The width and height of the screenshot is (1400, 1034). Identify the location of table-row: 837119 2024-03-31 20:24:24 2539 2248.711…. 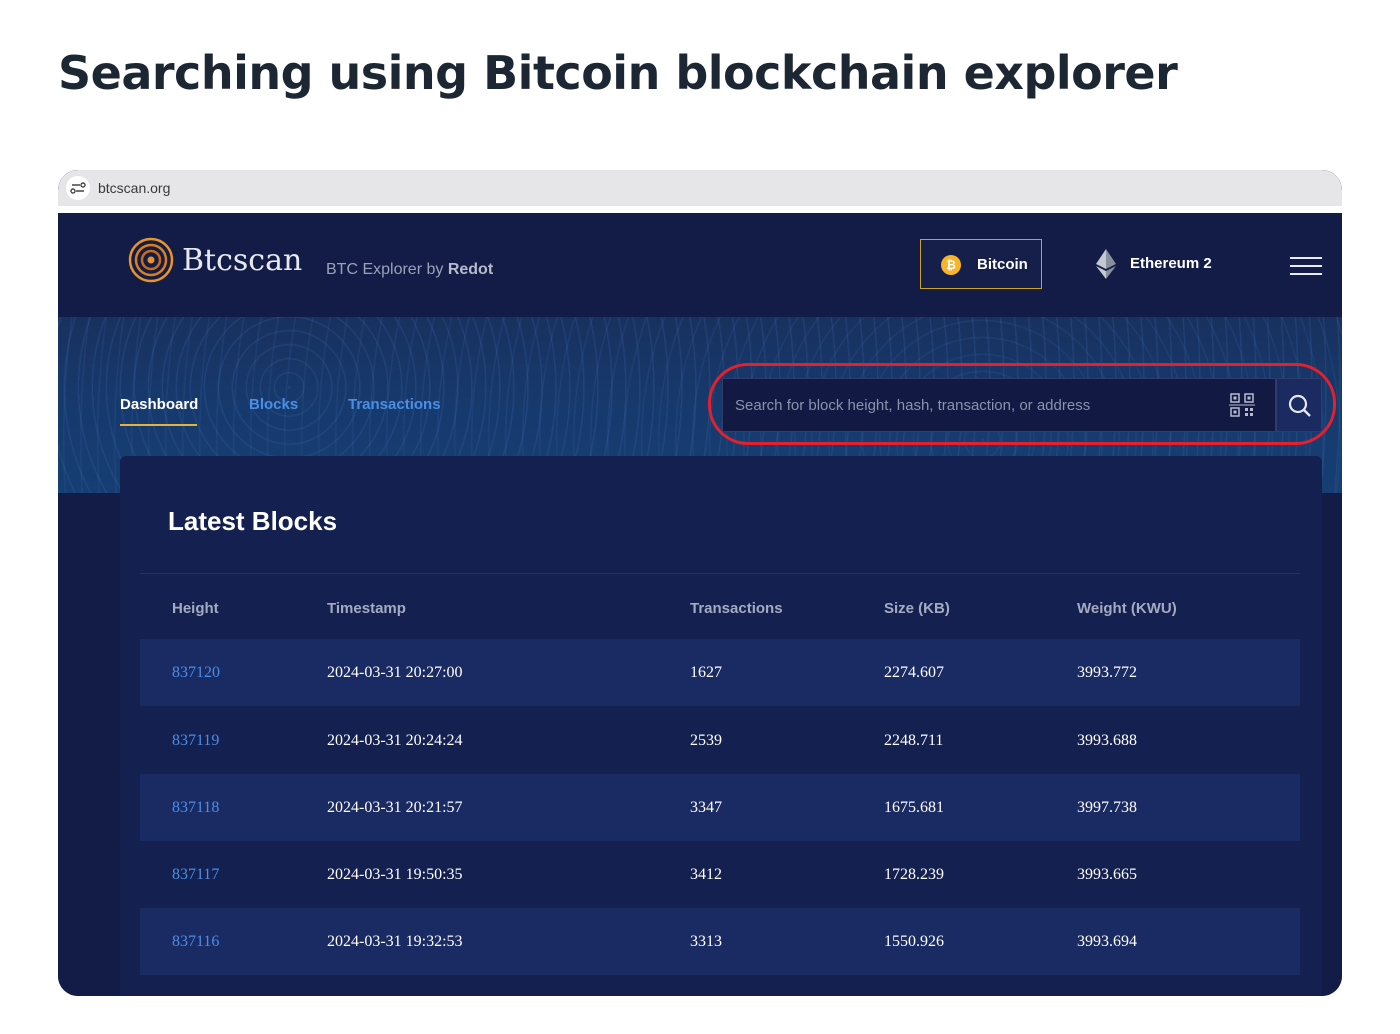
(720, 740).